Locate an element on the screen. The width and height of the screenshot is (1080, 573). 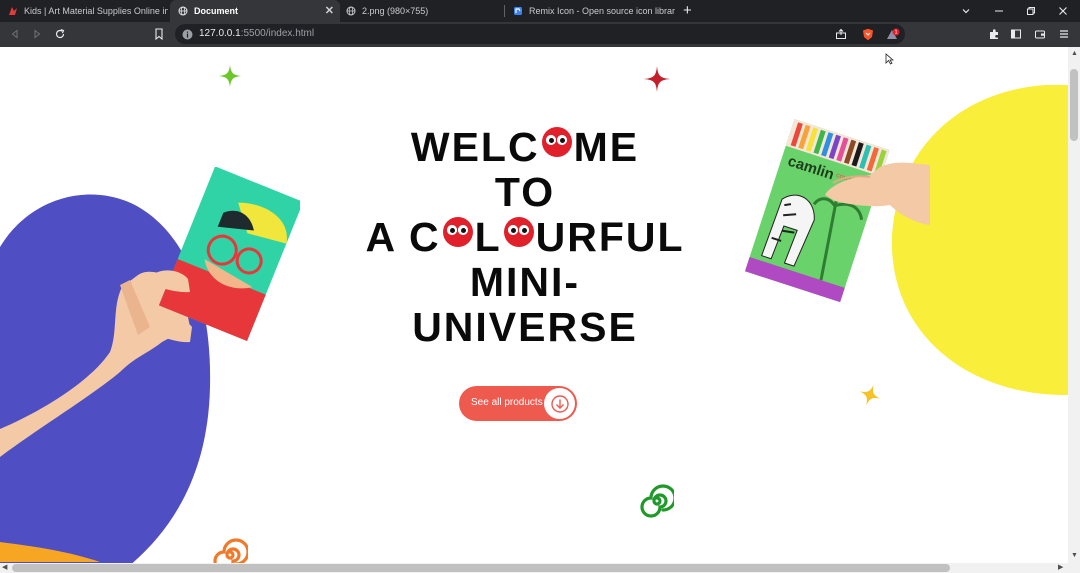
back-icon is located at coordinates (15, 34).